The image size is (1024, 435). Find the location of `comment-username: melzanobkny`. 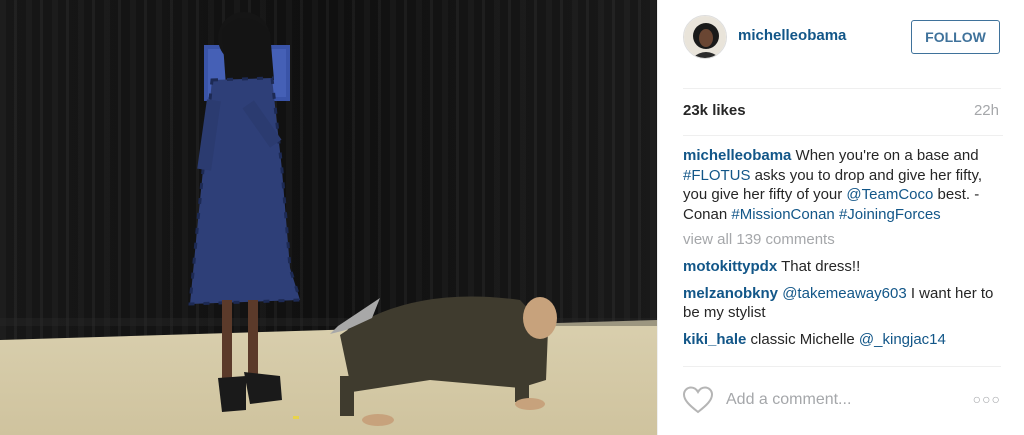

comment-username: melzanobkny is located at coordinates (730, 293).